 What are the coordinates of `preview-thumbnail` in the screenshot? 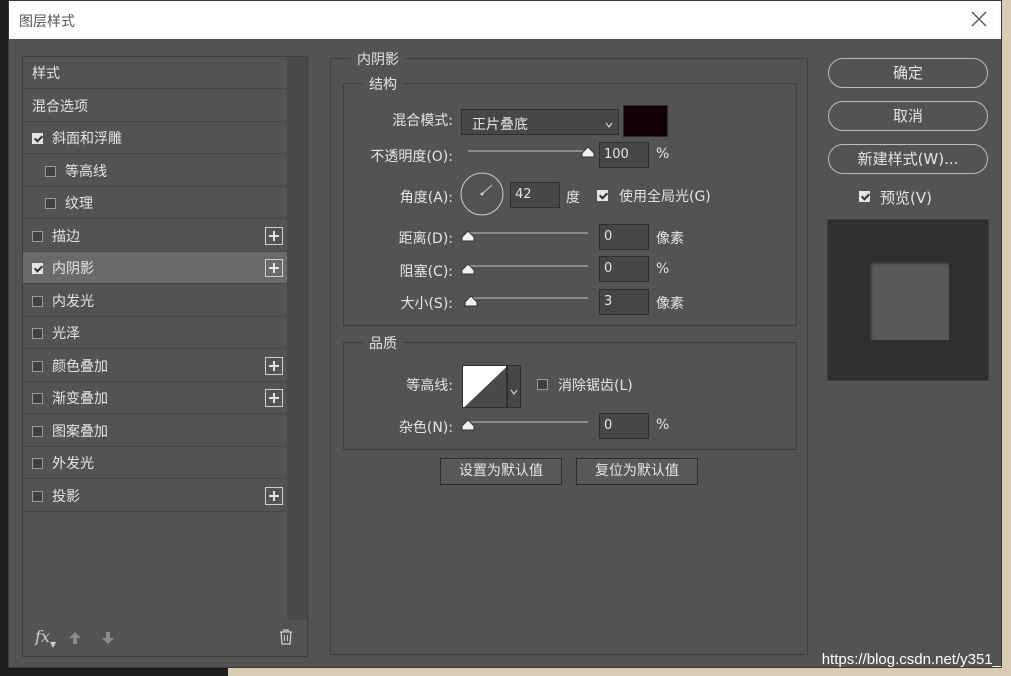 It's located at (908, 300).